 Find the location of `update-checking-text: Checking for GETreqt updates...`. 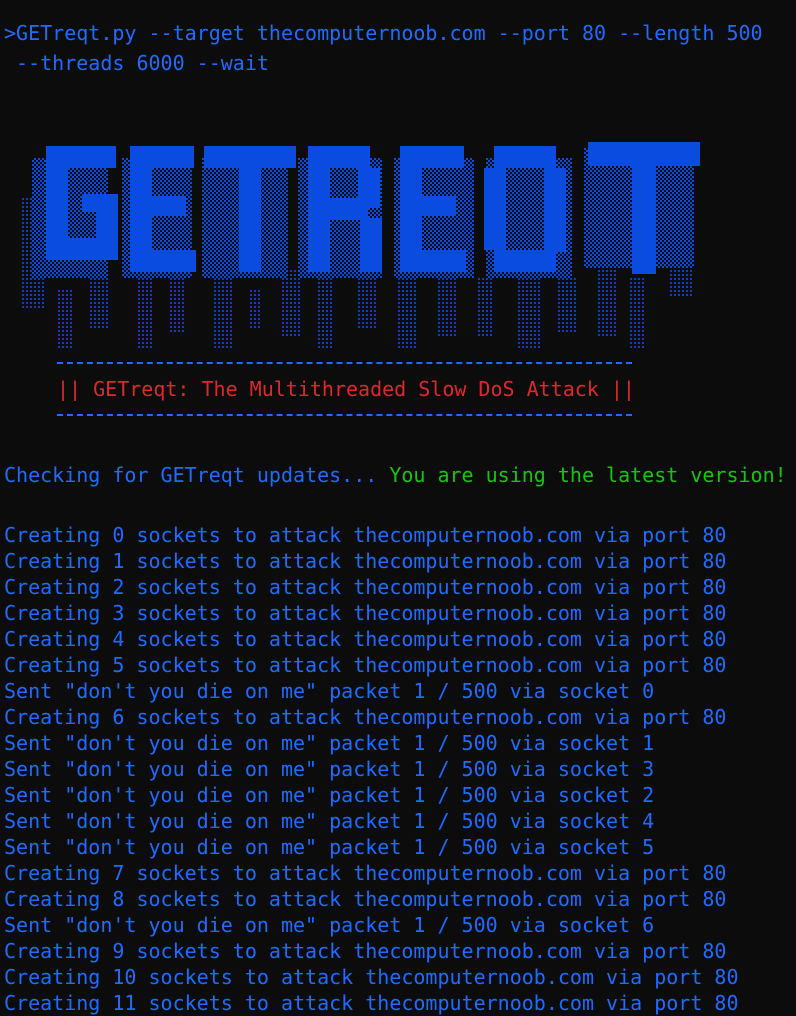

update-checking-text: Checking for GETreqt updates... is located at coordinates (197, 475).